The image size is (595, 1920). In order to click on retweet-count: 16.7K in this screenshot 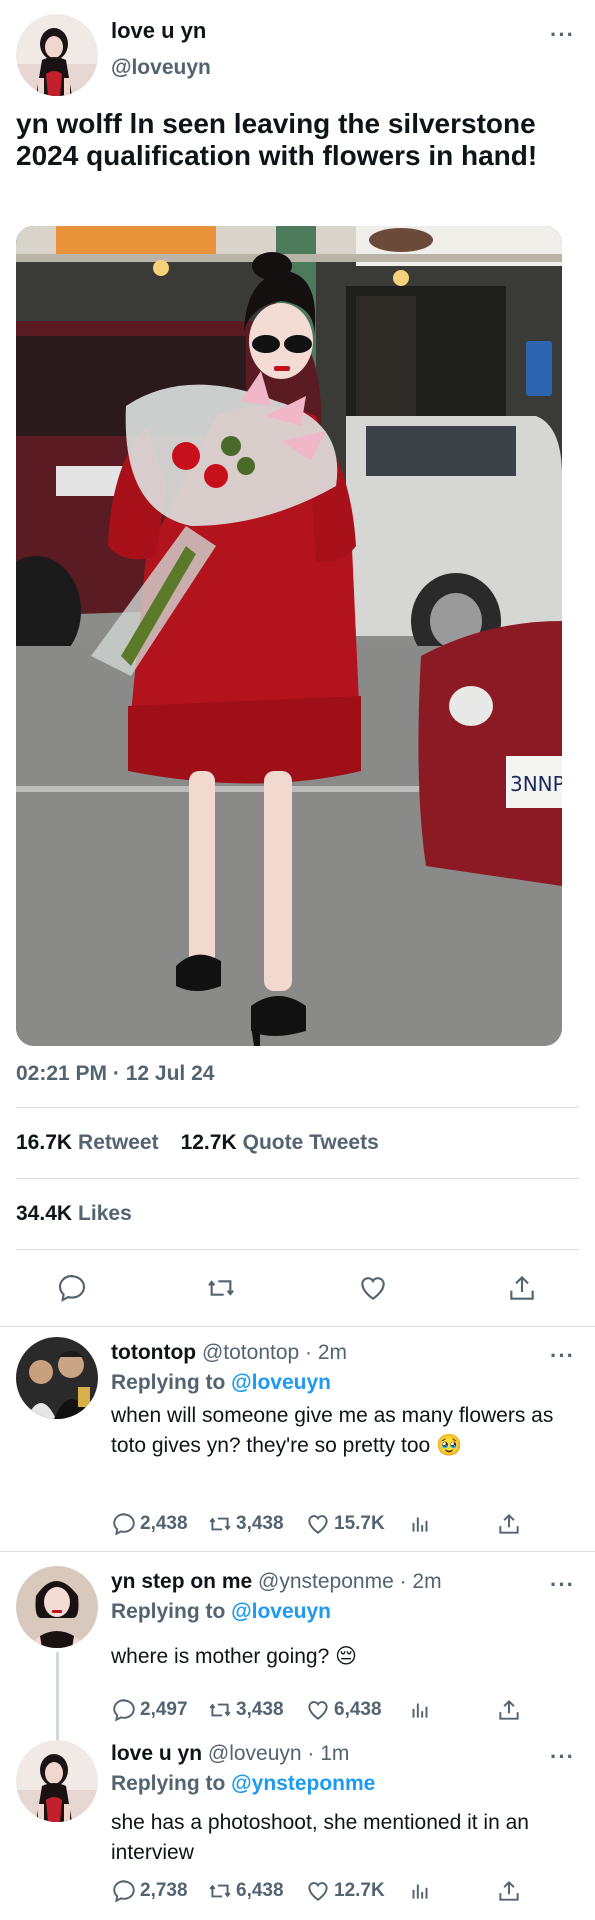, I will do `click(44, 1142)`.